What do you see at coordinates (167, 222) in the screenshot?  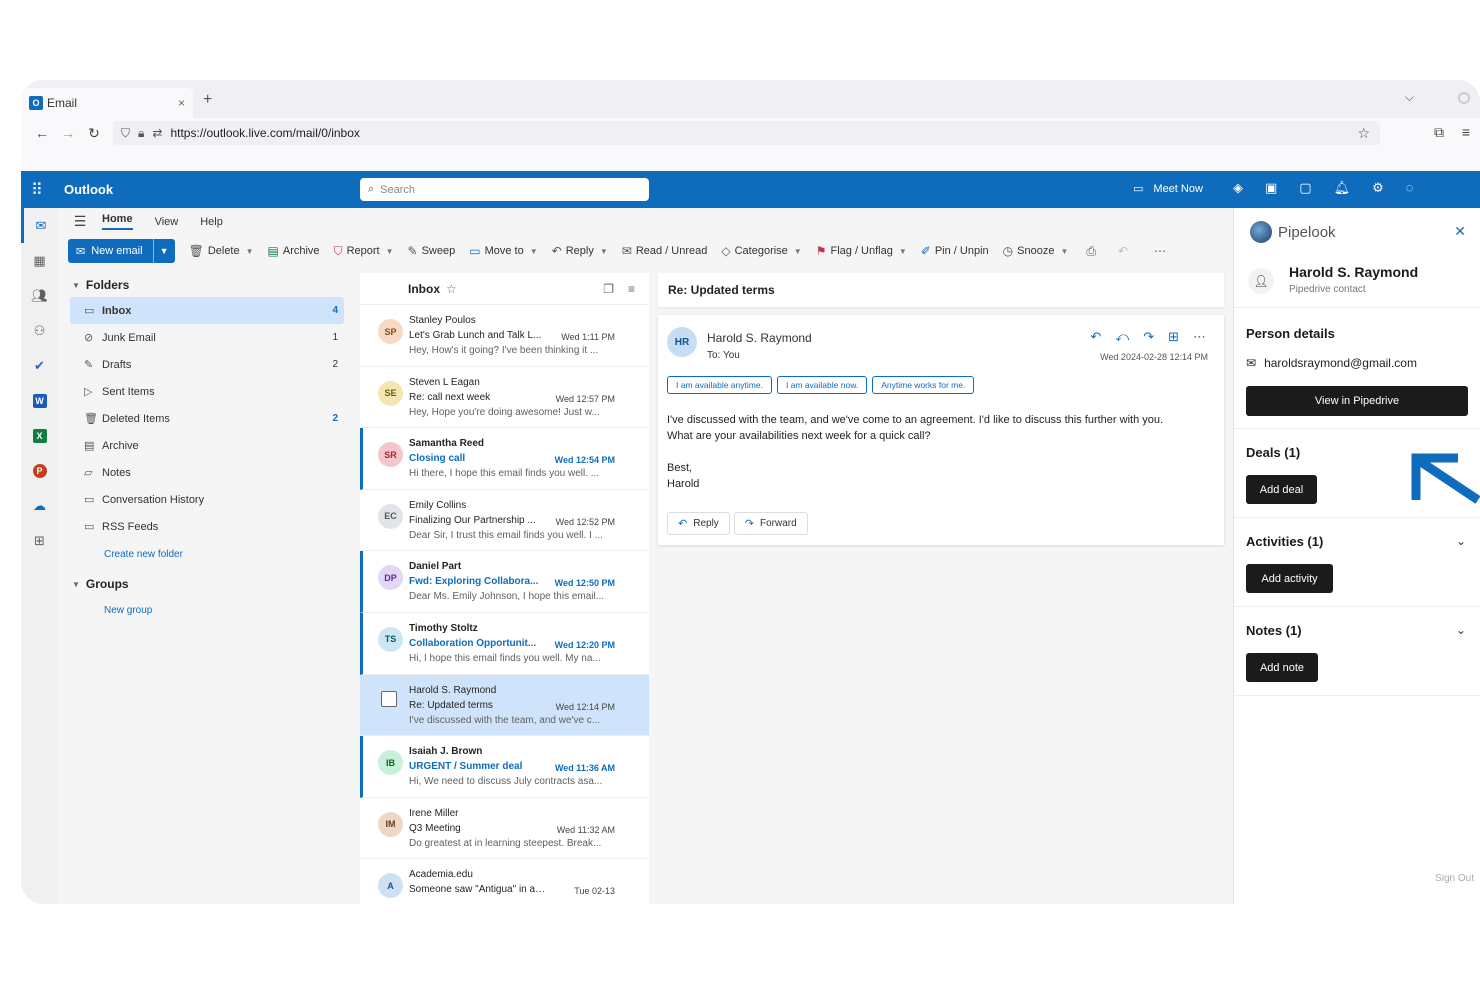 I see `tab-view: View` at bounding box center [167, 222].